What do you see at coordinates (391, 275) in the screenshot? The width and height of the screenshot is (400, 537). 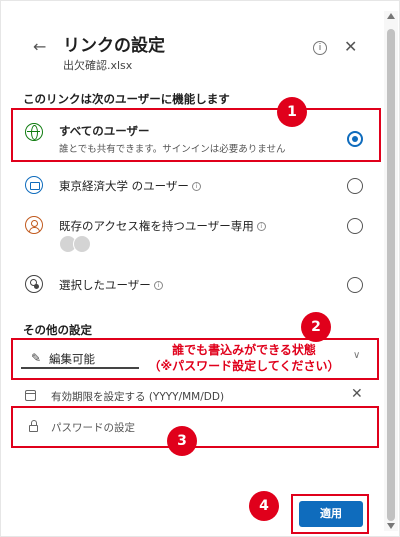 I see `scrollbar-thumb` at bounding box center [391, 275].